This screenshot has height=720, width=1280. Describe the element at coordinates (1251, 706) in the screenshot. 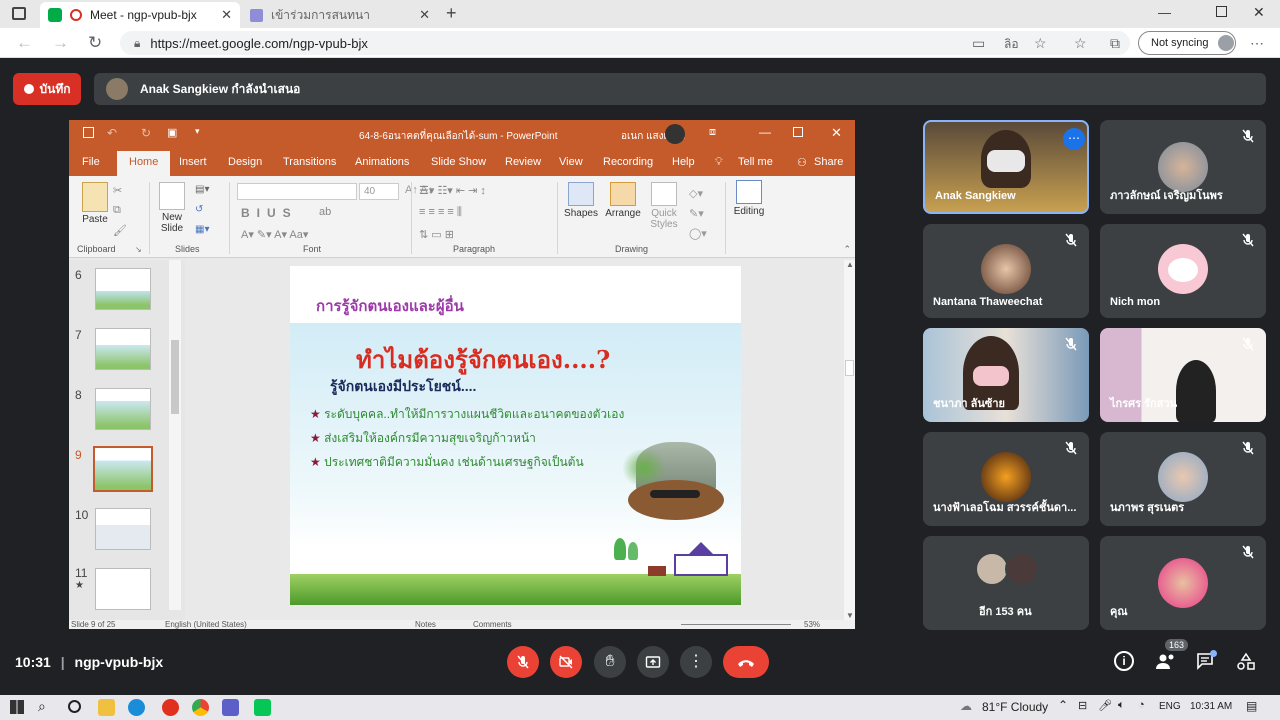

I see `notifications-icon: ▤` at that location.